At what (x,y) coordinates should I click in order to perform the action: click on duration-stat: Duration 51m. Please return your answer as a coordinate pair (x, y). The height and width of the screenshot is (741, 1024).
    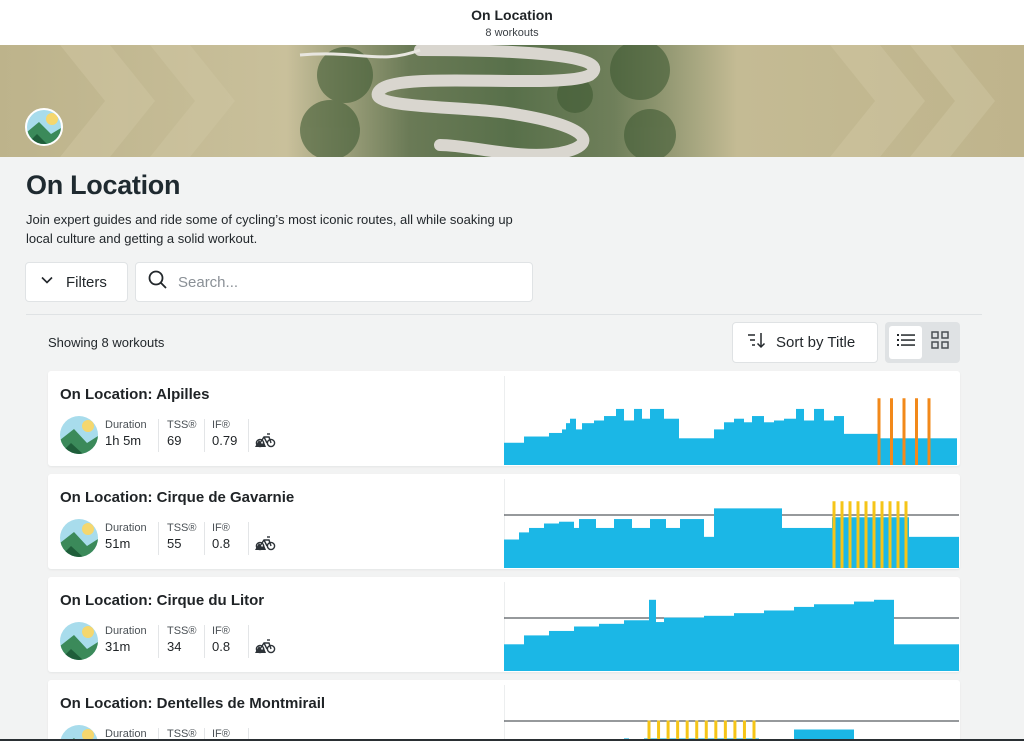
    Looking at the image, I should click on (126, 536).